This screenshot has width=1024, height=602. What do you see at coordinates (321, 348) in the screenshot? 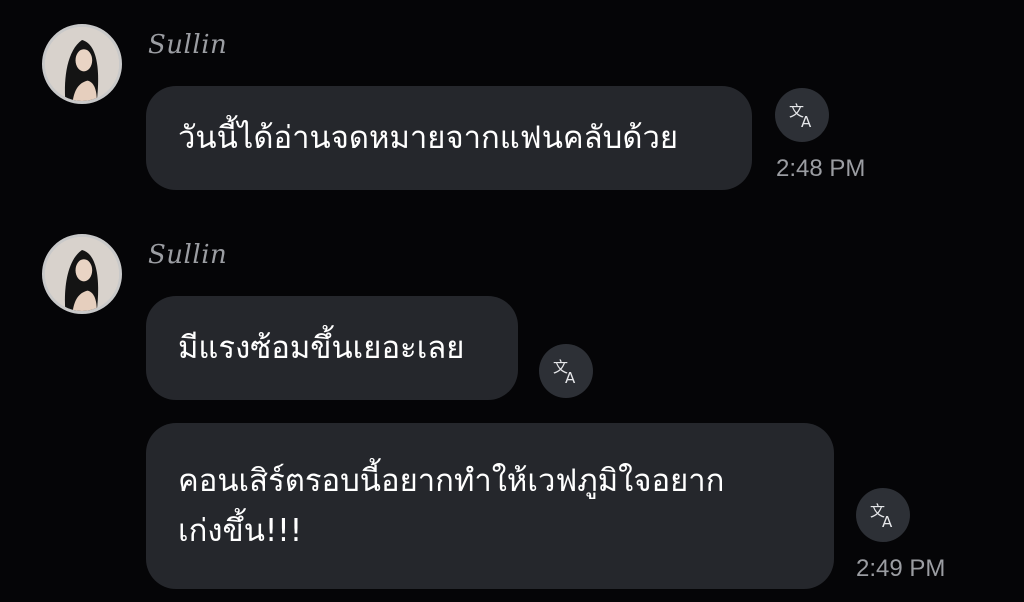
I see `message-text: มีแรงซ้อมขึ้นเยอะเลย` at bounding box center [321, 348].